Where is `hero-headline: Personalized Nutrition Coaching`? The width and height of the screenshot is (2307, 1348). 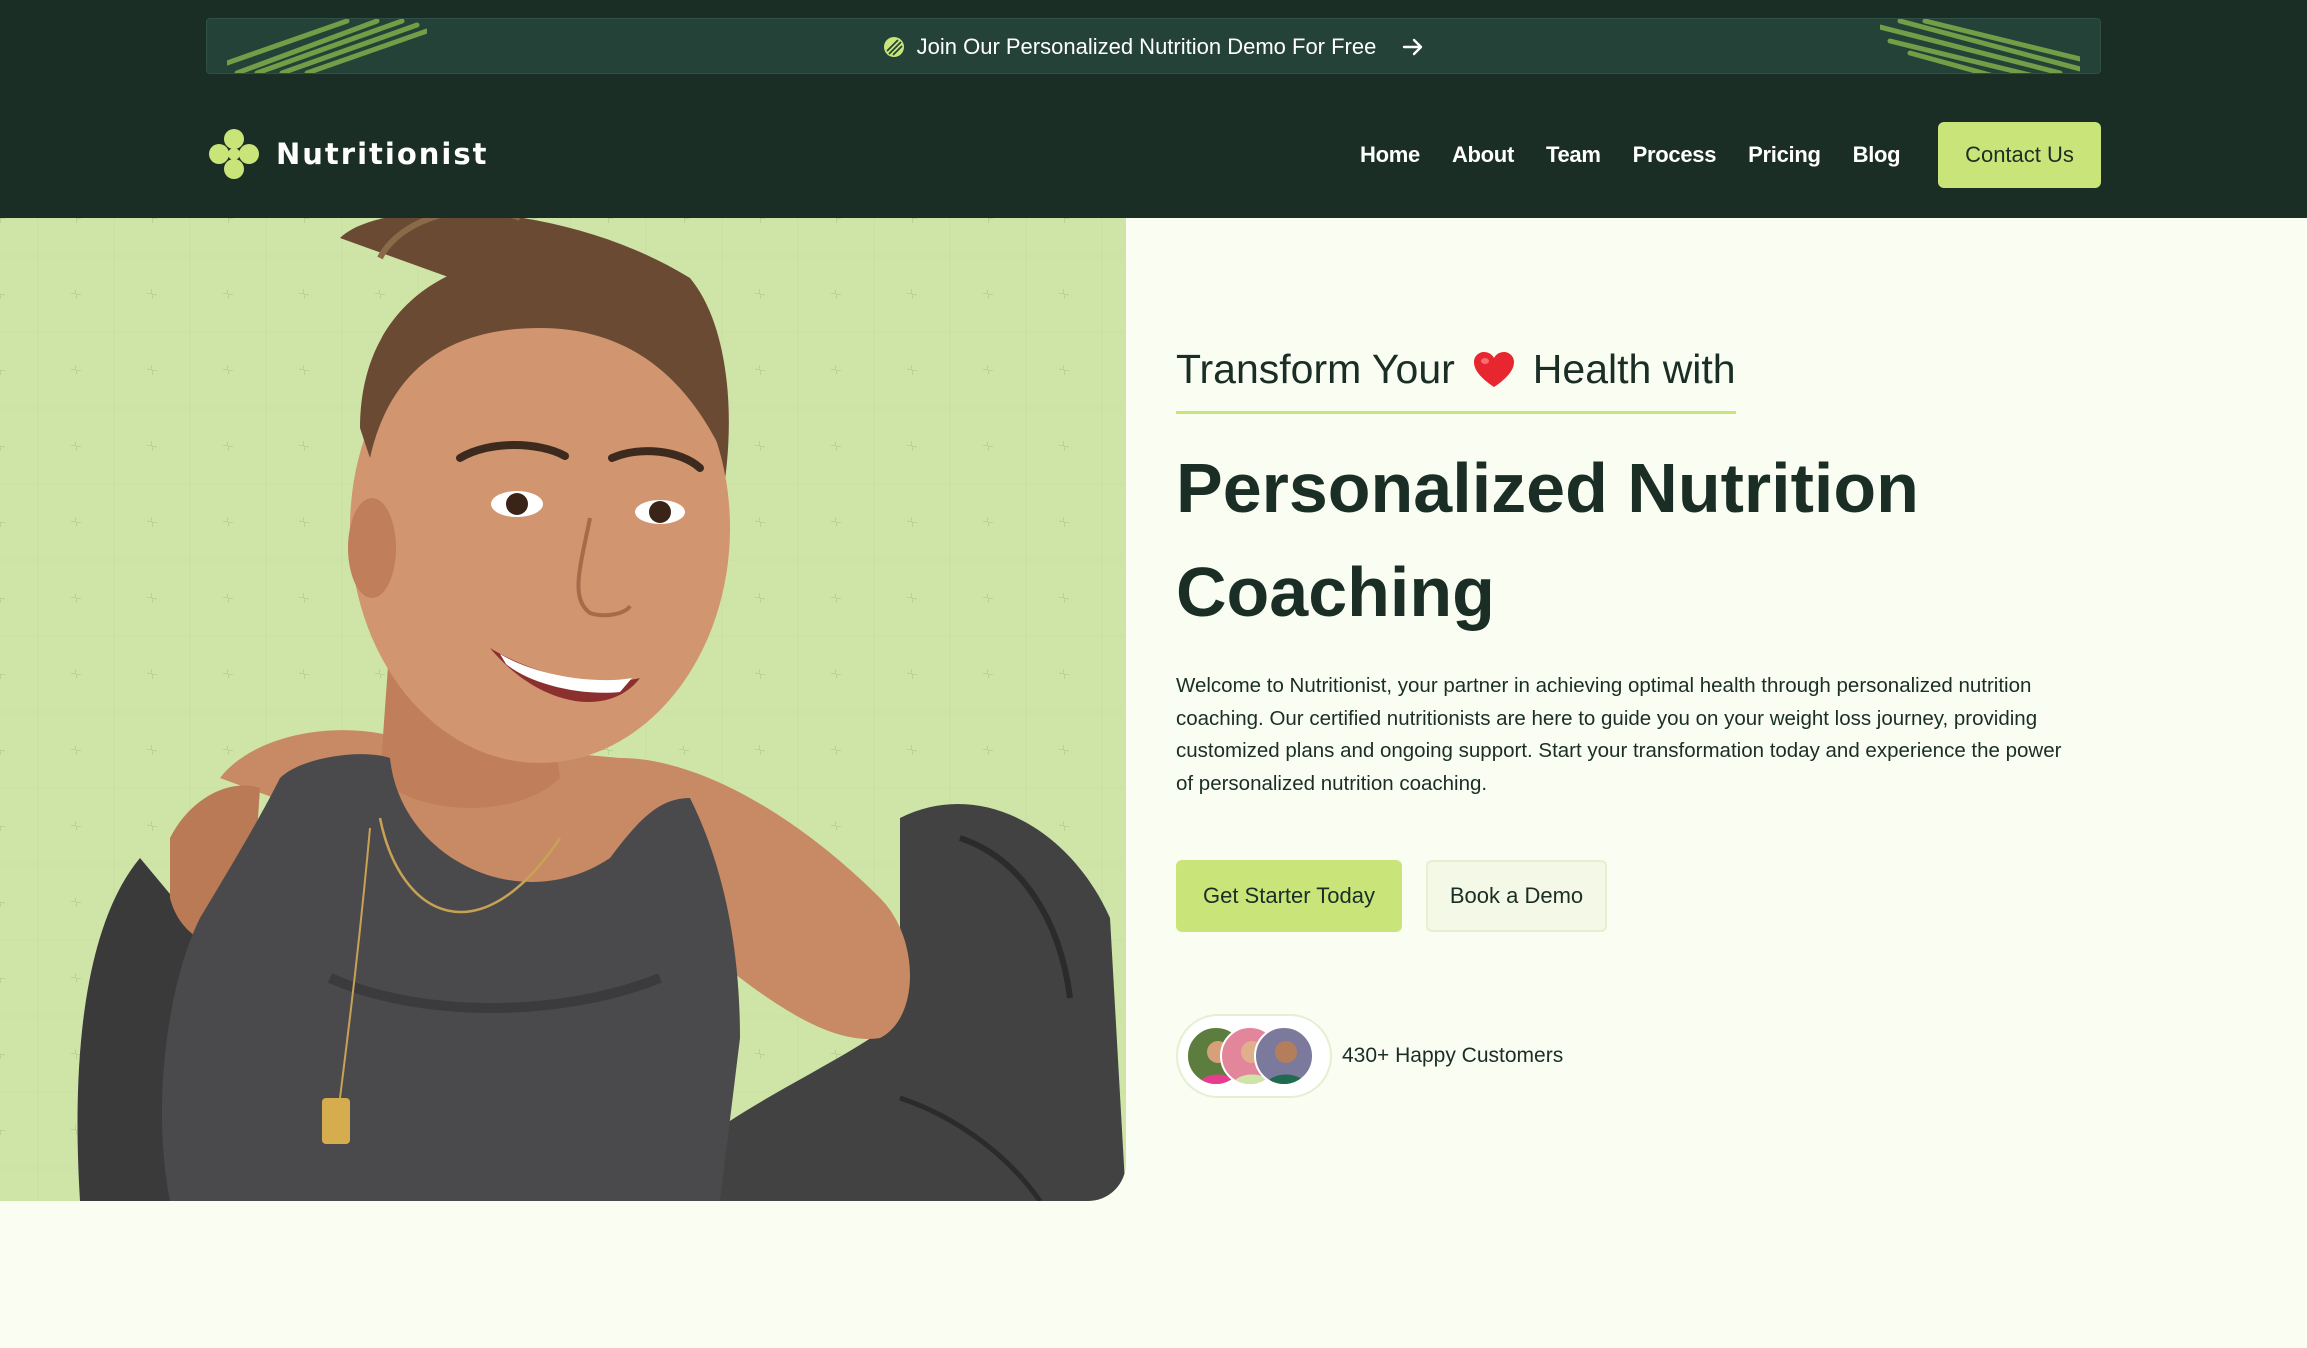
hero-headline: Personalized Nutrition Coaching is located at coordinates (1547, 540).